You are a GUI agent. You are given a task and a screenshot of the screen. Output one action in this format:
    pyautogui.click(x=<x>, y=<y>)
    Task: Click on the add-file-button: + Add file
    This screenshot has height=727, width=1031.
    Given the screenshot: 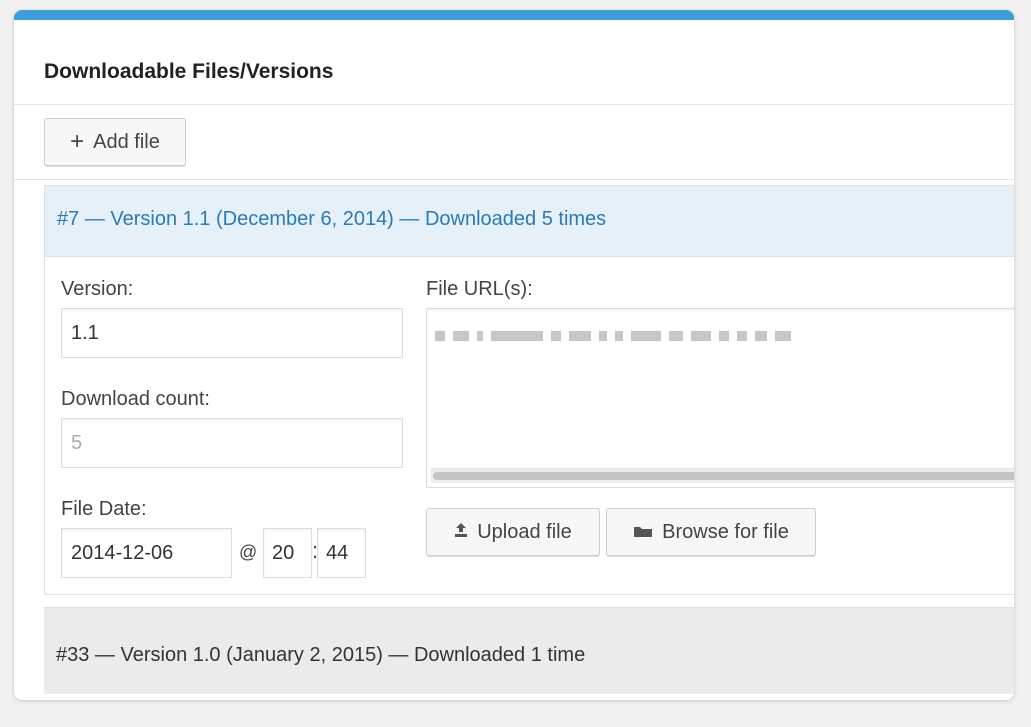 What is the action you would take?
    pyautogui.click(x=115, y=142)
    